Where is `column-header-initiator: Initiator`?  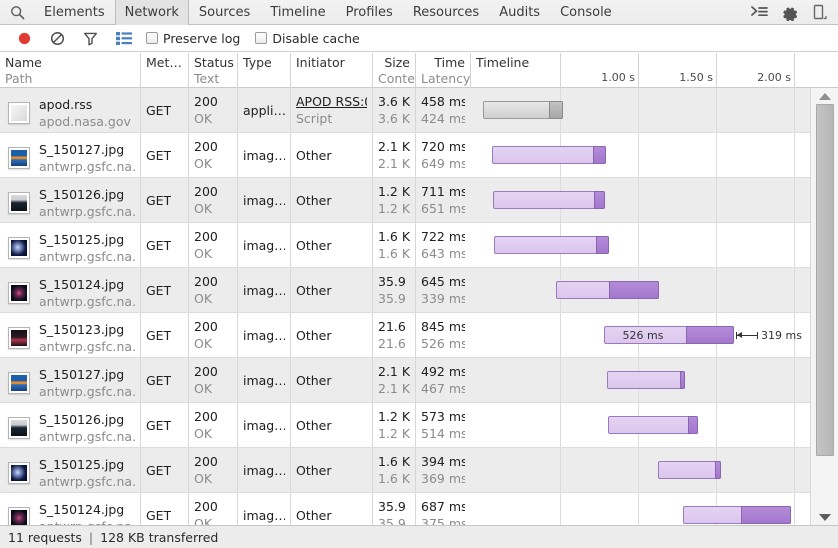
column-header-initiator: Initiator is located at coordinates (331, 70).